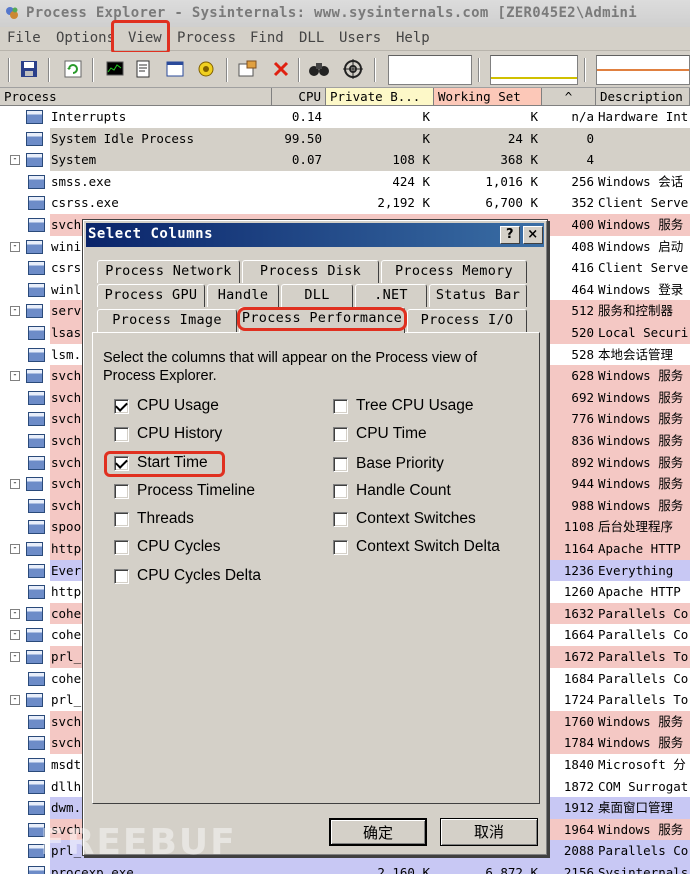  I want to click on tab-process-io: Process I/O, so click(467, 320).